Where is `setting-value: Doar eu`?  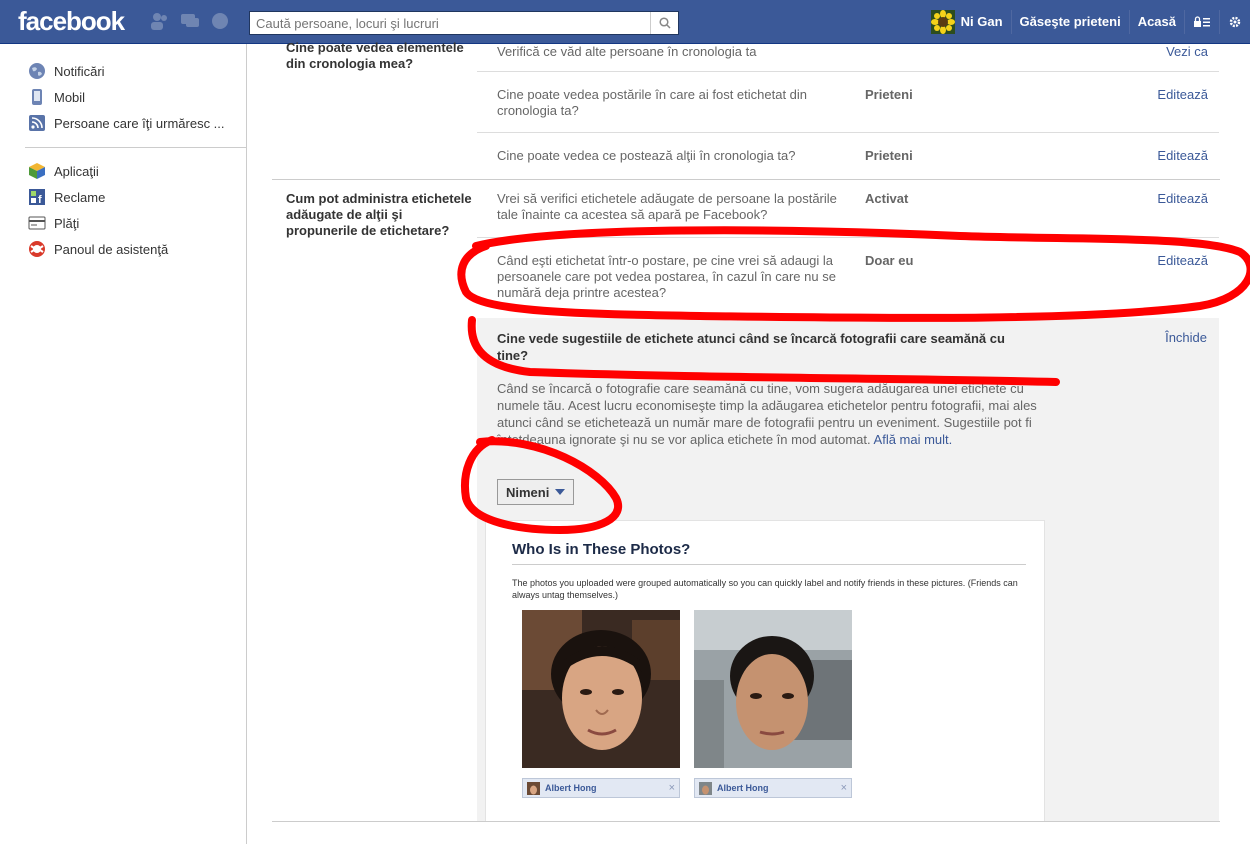
setting-value: Doar eu is located at coordinates (889, 260).